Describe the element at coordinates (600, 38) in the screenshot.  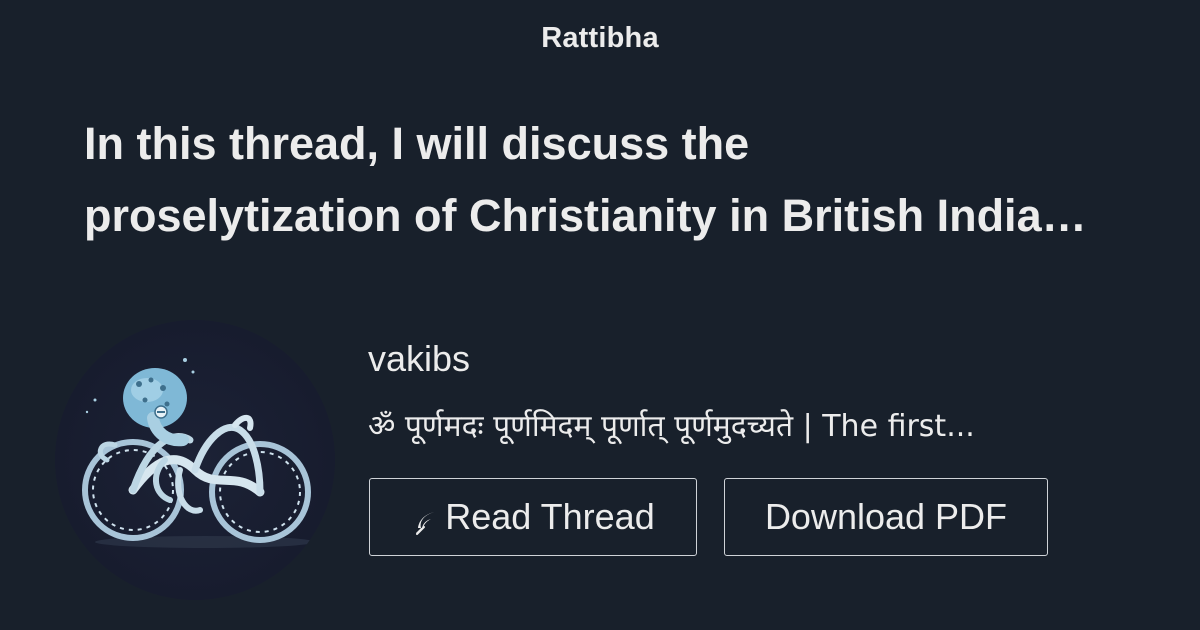
I see `brand-title: Rattibha` at that location.